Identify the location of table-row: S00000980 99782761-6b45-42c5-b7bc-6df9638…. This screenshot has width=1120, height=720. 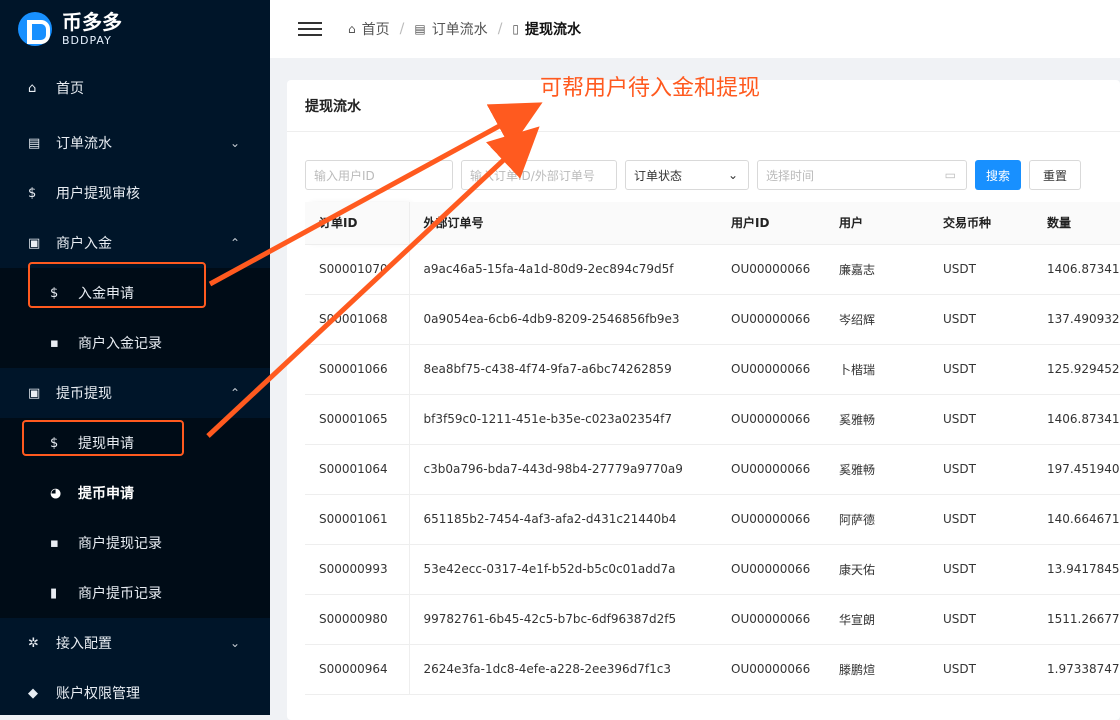
(712, 619).